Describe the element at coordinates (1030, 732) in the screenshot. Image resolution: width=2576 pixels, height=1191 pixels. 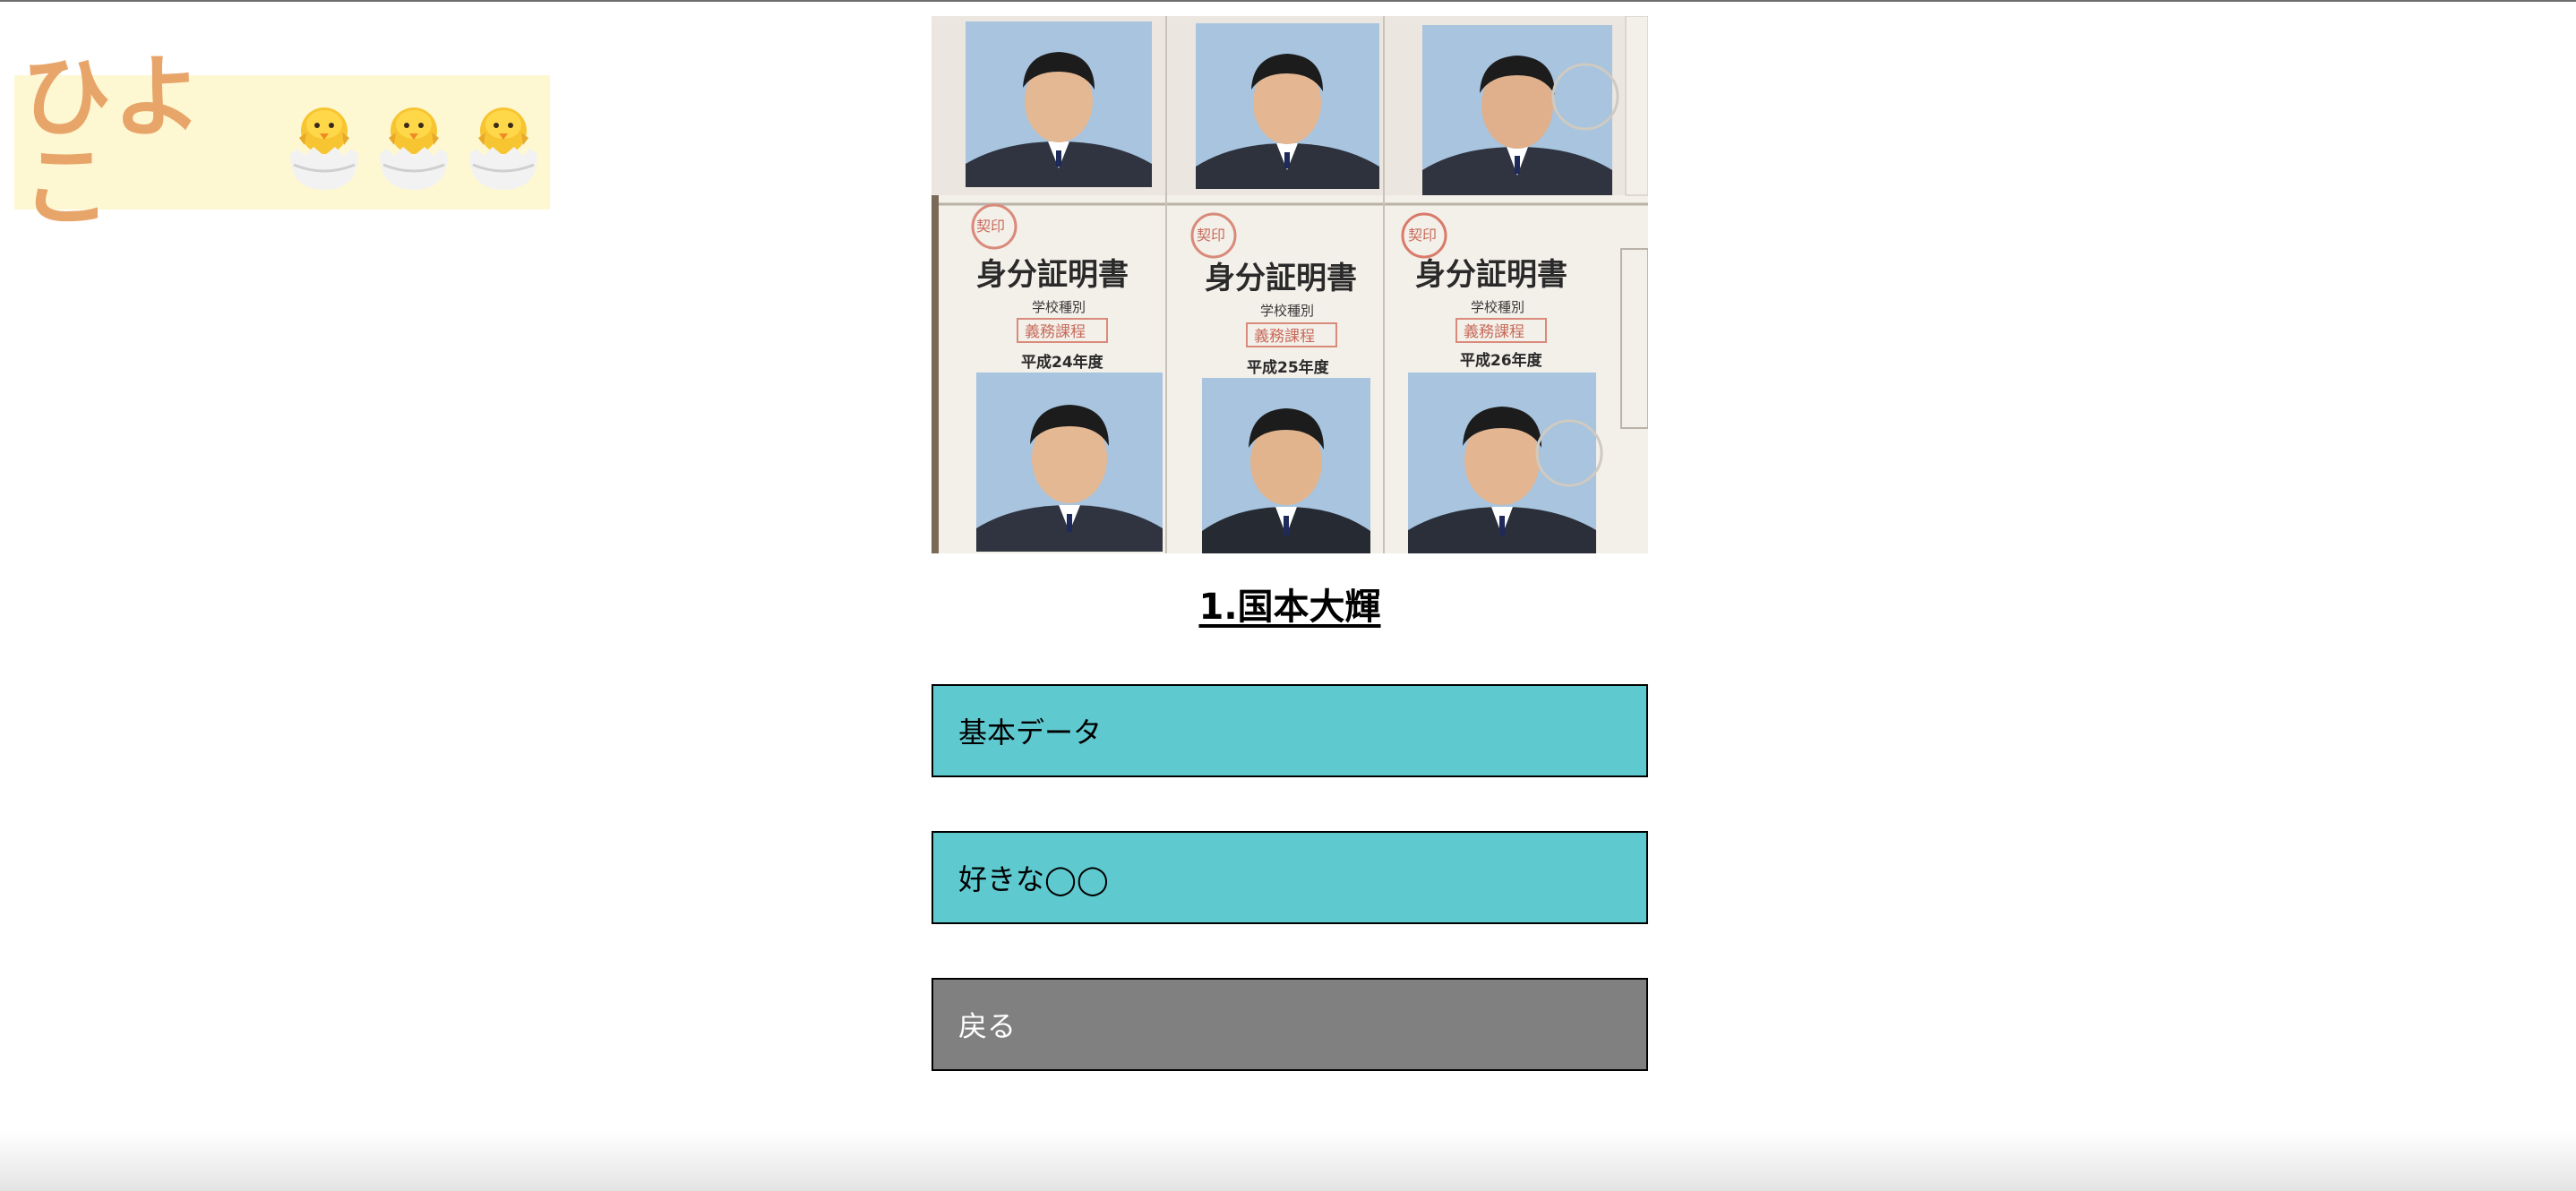
I see `basic-data-label: 基本データ` at that location.